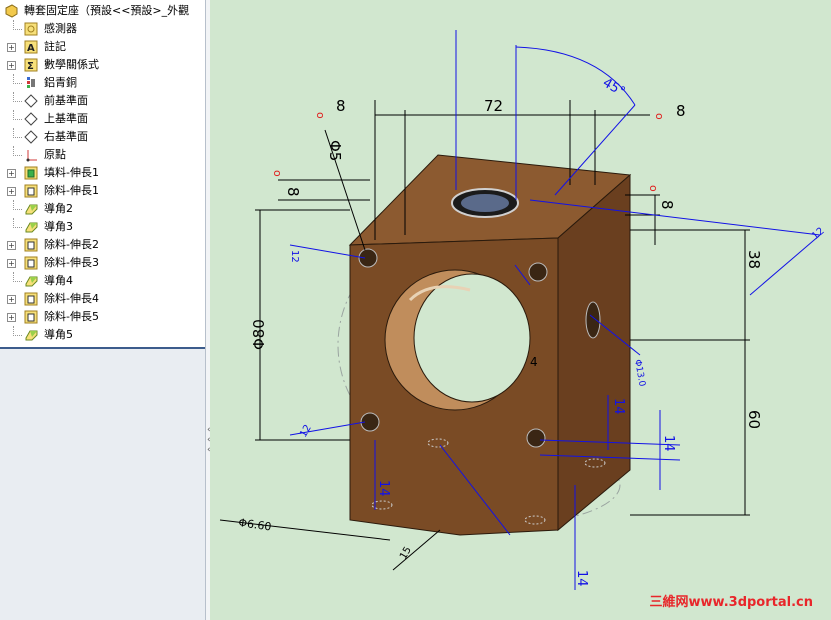 The image size is (831, 620). What do you see at coordinates (58, 280) in the screenshot?
I see `tree-item-label: 導角4` at bounding box center [58, 280].